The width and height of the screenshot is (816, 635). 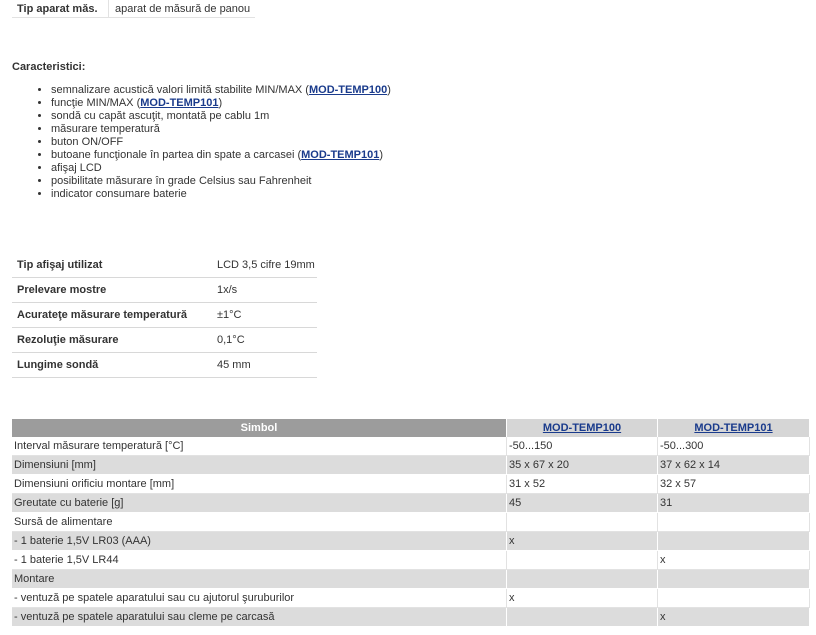 I want to click on spec-value: 45 mm, so click(x=264, y=365).